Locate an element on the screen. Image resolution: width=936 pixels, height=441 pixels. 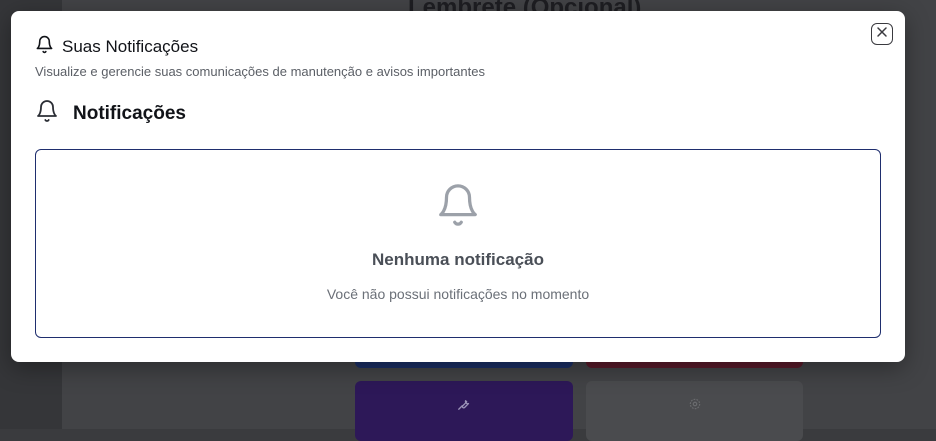
modal-title: Suas Notificações is located at coordinates (130, 46).